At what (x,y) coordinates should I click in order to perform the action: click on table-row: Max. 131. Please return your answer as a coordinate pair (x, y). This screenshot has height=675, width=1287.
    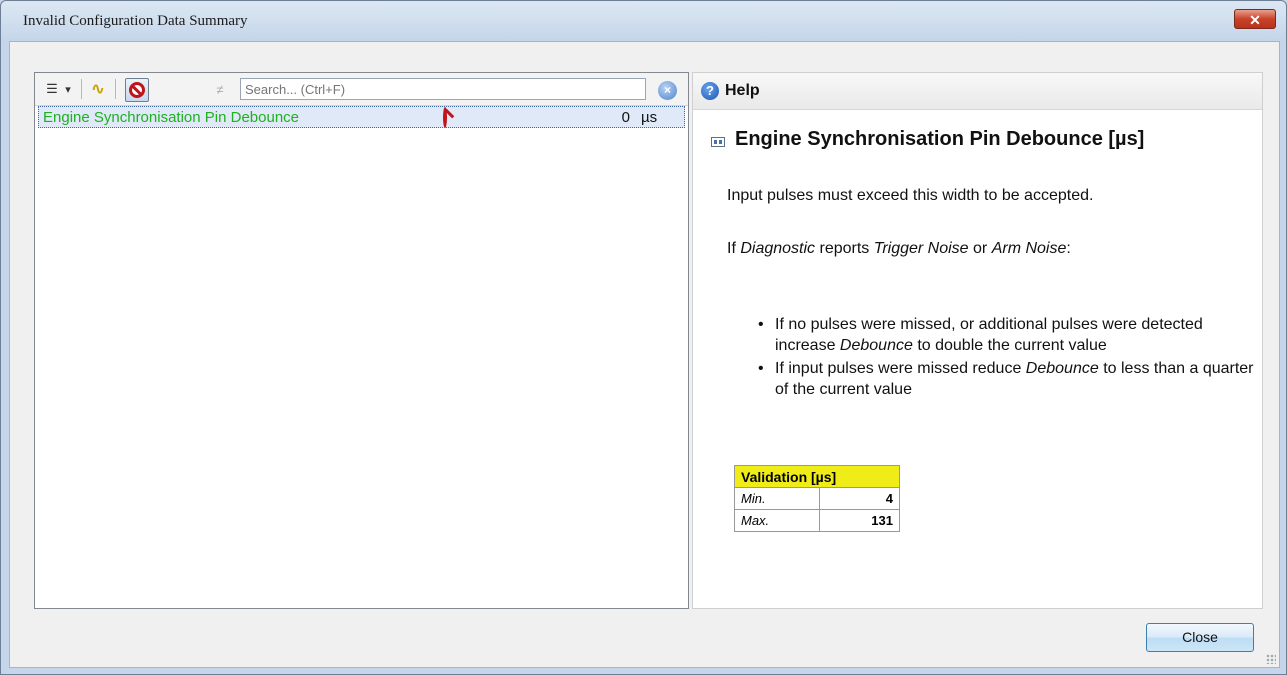
    Looking at the image, I should click on (817, 520).